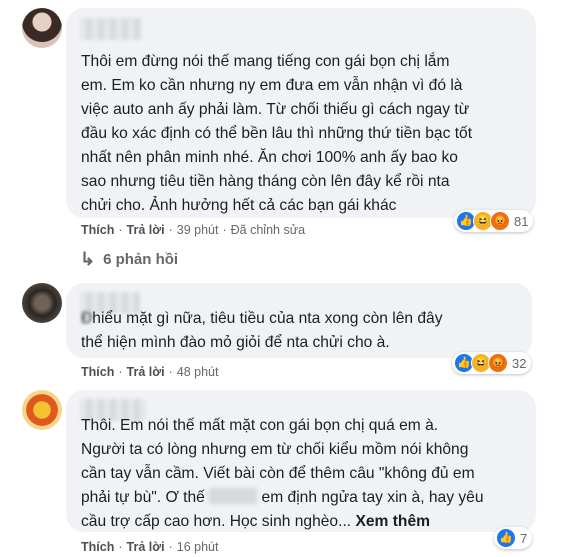  What do you see at coordinates (198, 230) in the screenshot?
I see `timestamp: 39 phút` at bounding box center [198, 230].